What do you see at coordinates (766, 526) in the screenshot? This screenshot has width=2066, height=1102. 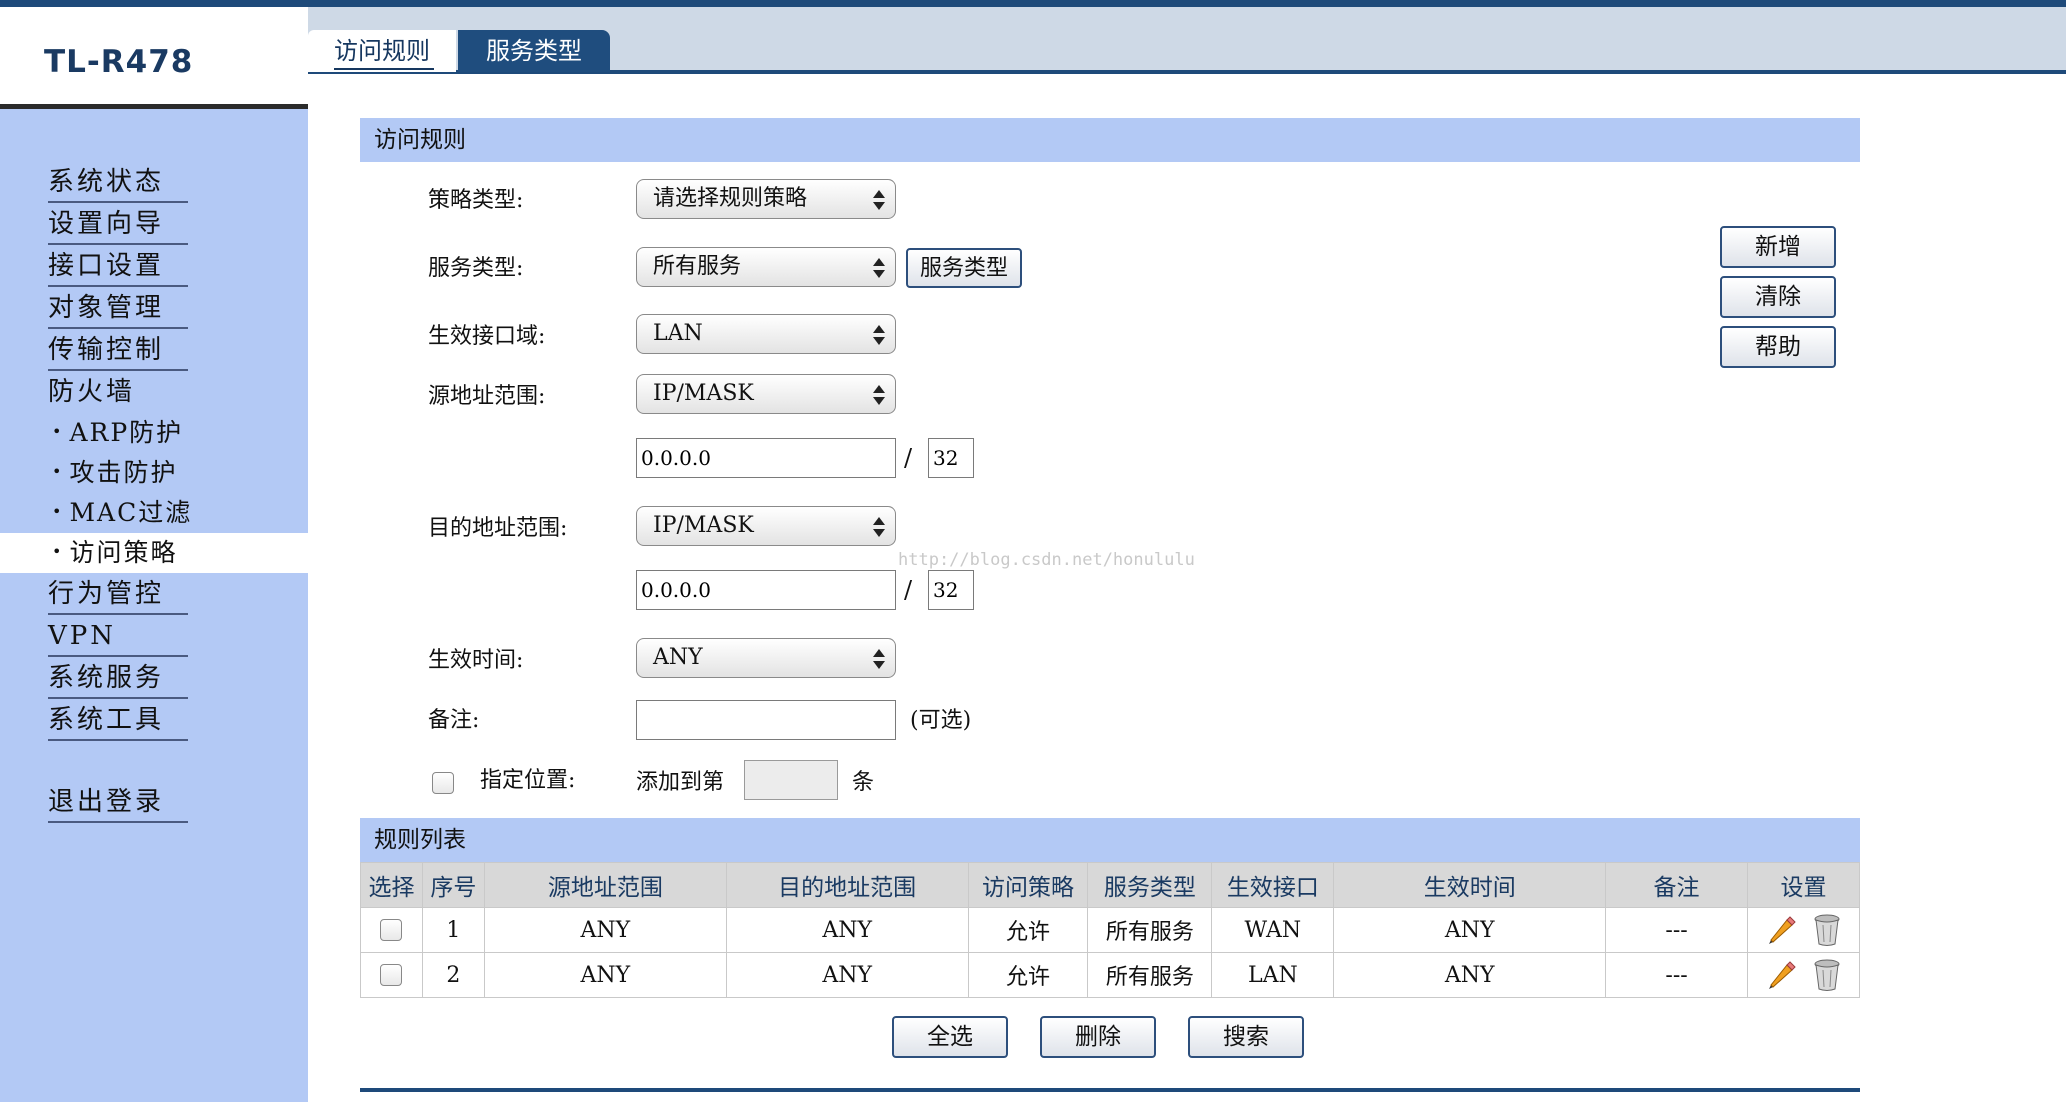 I see `dst-mode-select: IP/MASK` at bounding box center [766, 526].